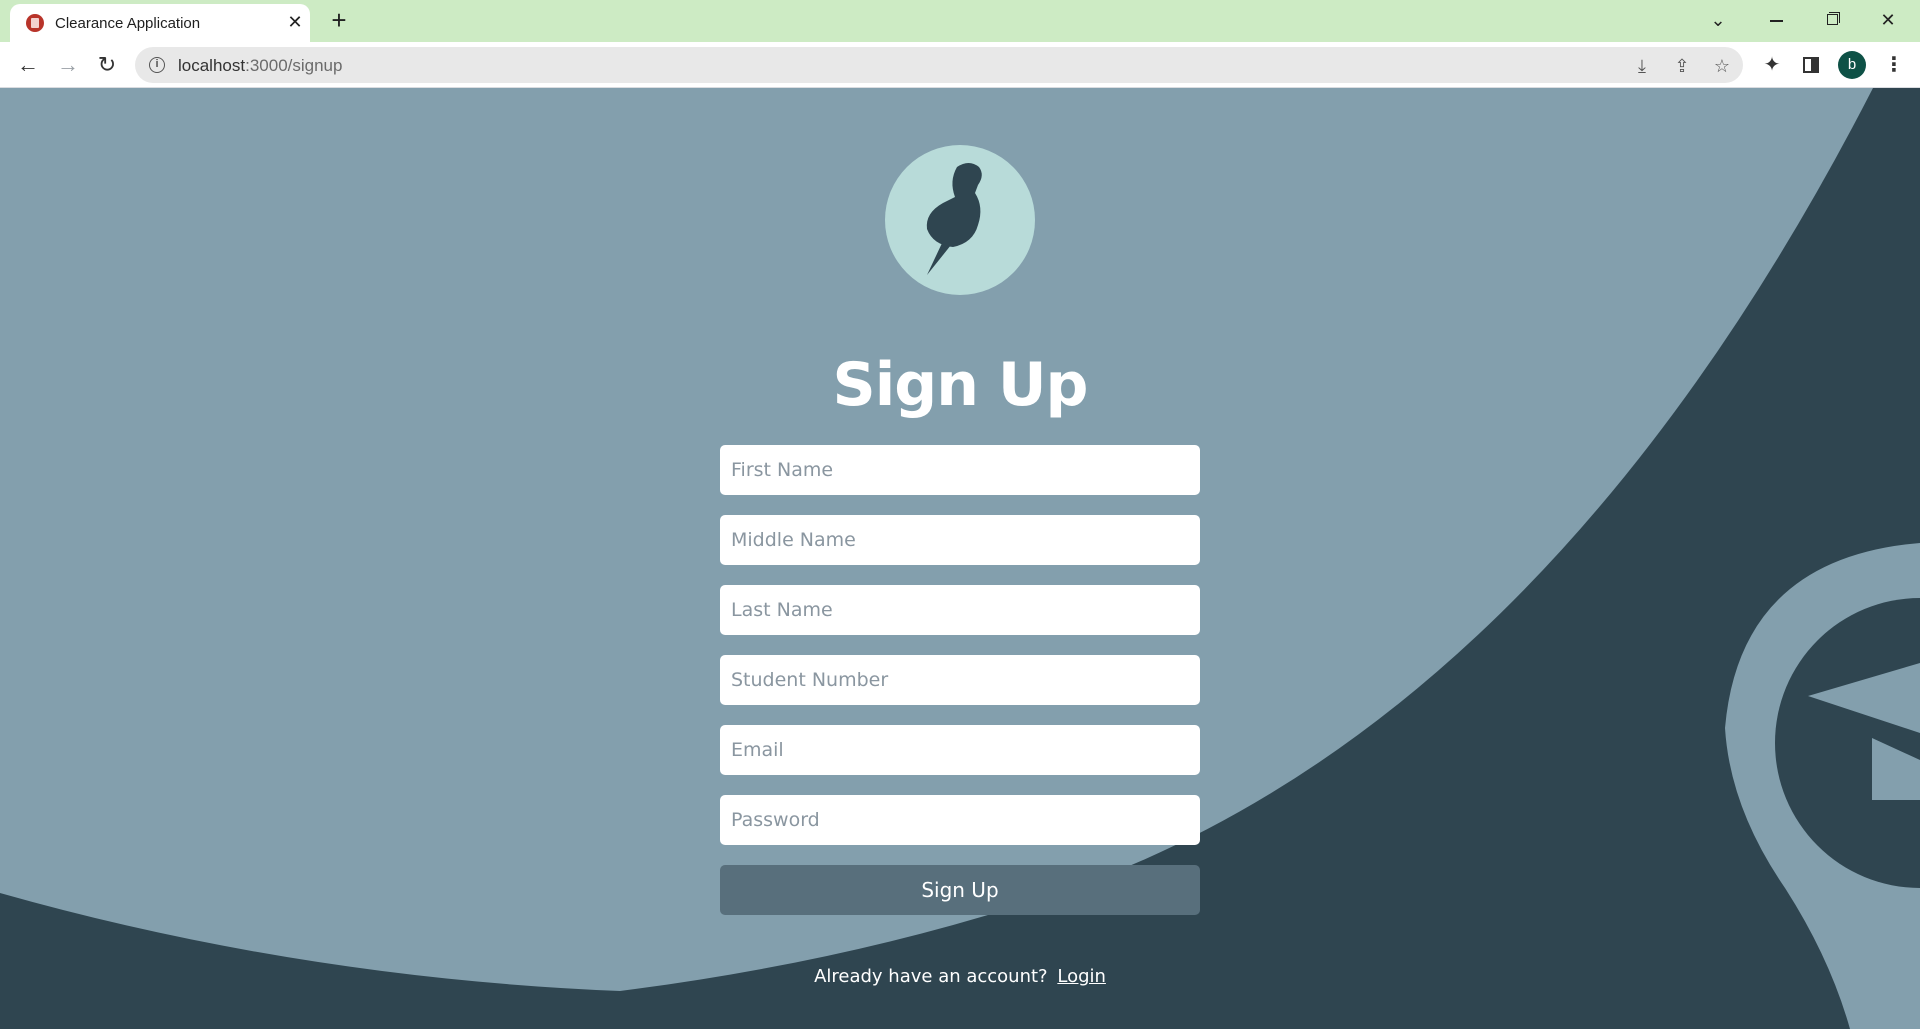  Describe the element at coordinates (339, 21) in the screenshot. I see `new-tab-button: +` at that location.